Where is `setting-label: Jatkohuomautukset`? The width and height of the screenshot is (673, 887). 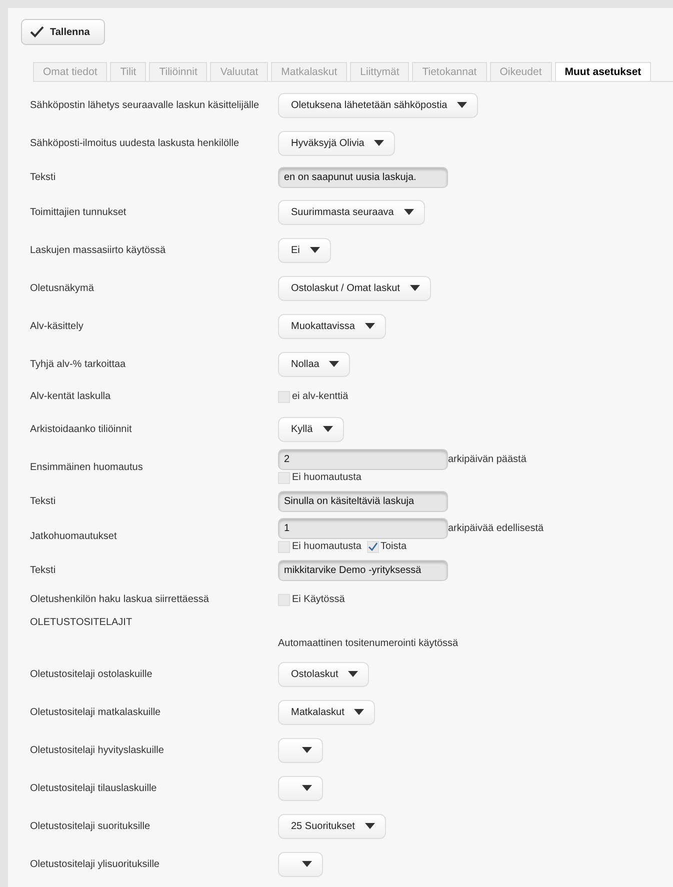
setting-label: Jatkohuomautukset is located at coordinates (74, 537).